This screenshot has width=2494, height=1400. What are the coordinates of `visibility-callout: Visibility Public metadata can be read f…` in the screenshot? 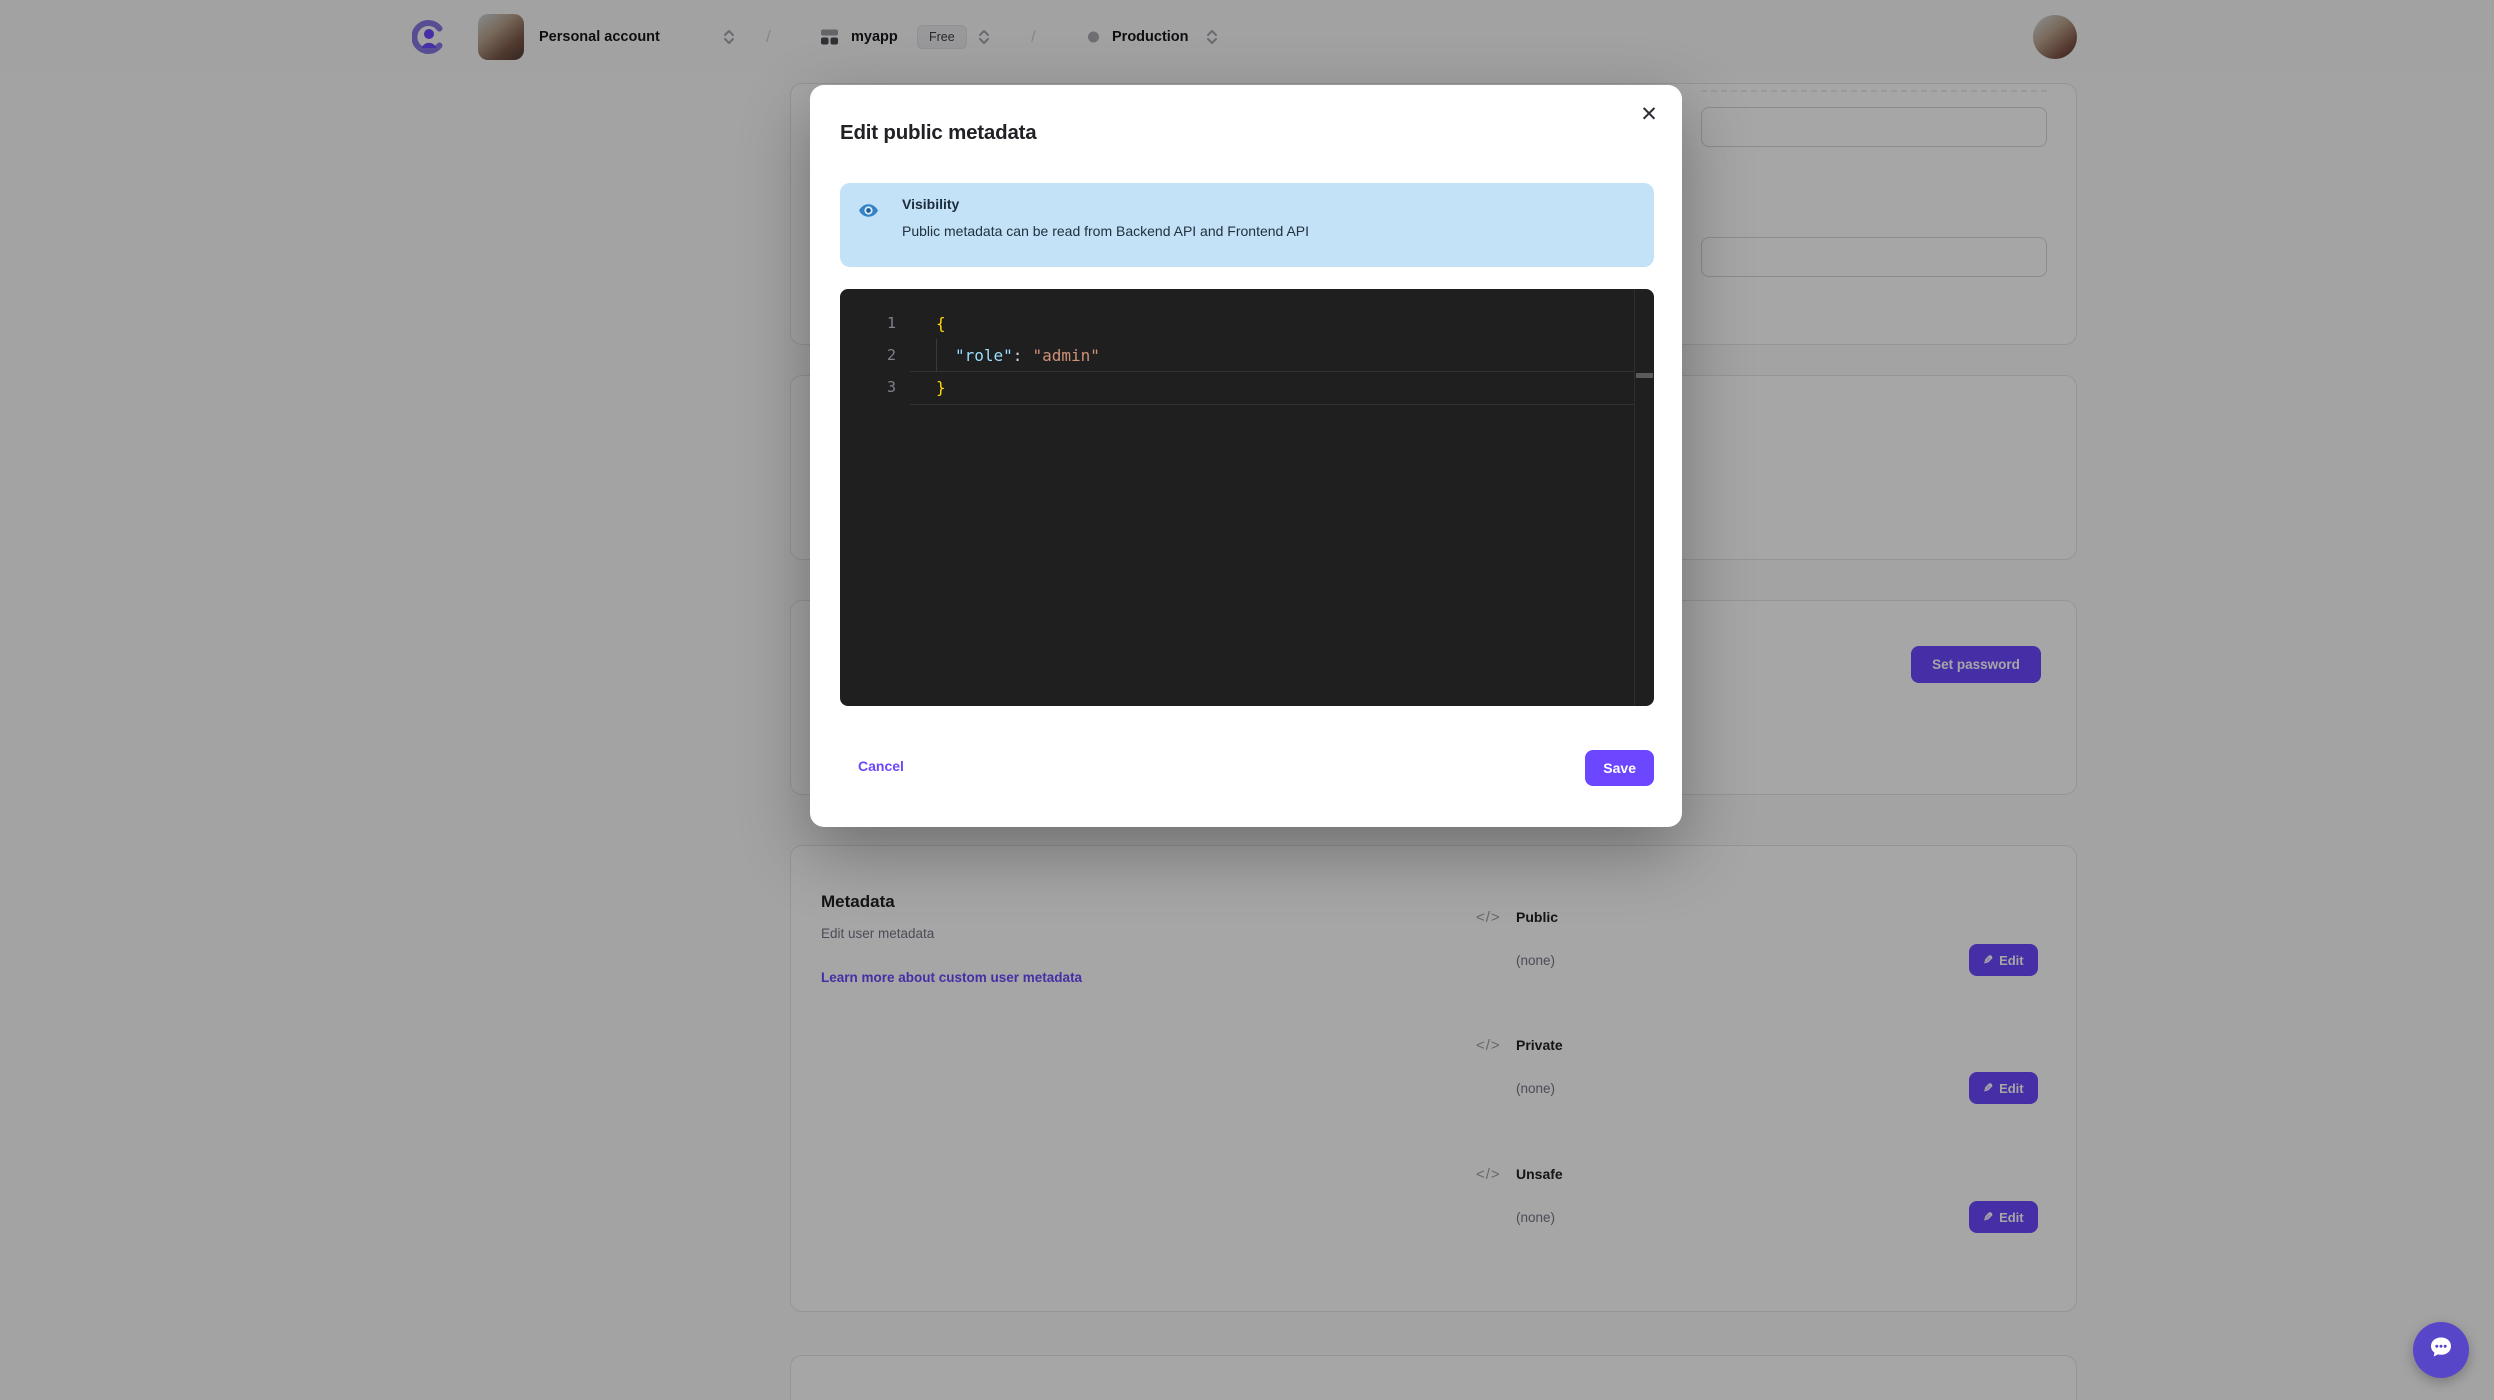 It's located at (1247, 225).